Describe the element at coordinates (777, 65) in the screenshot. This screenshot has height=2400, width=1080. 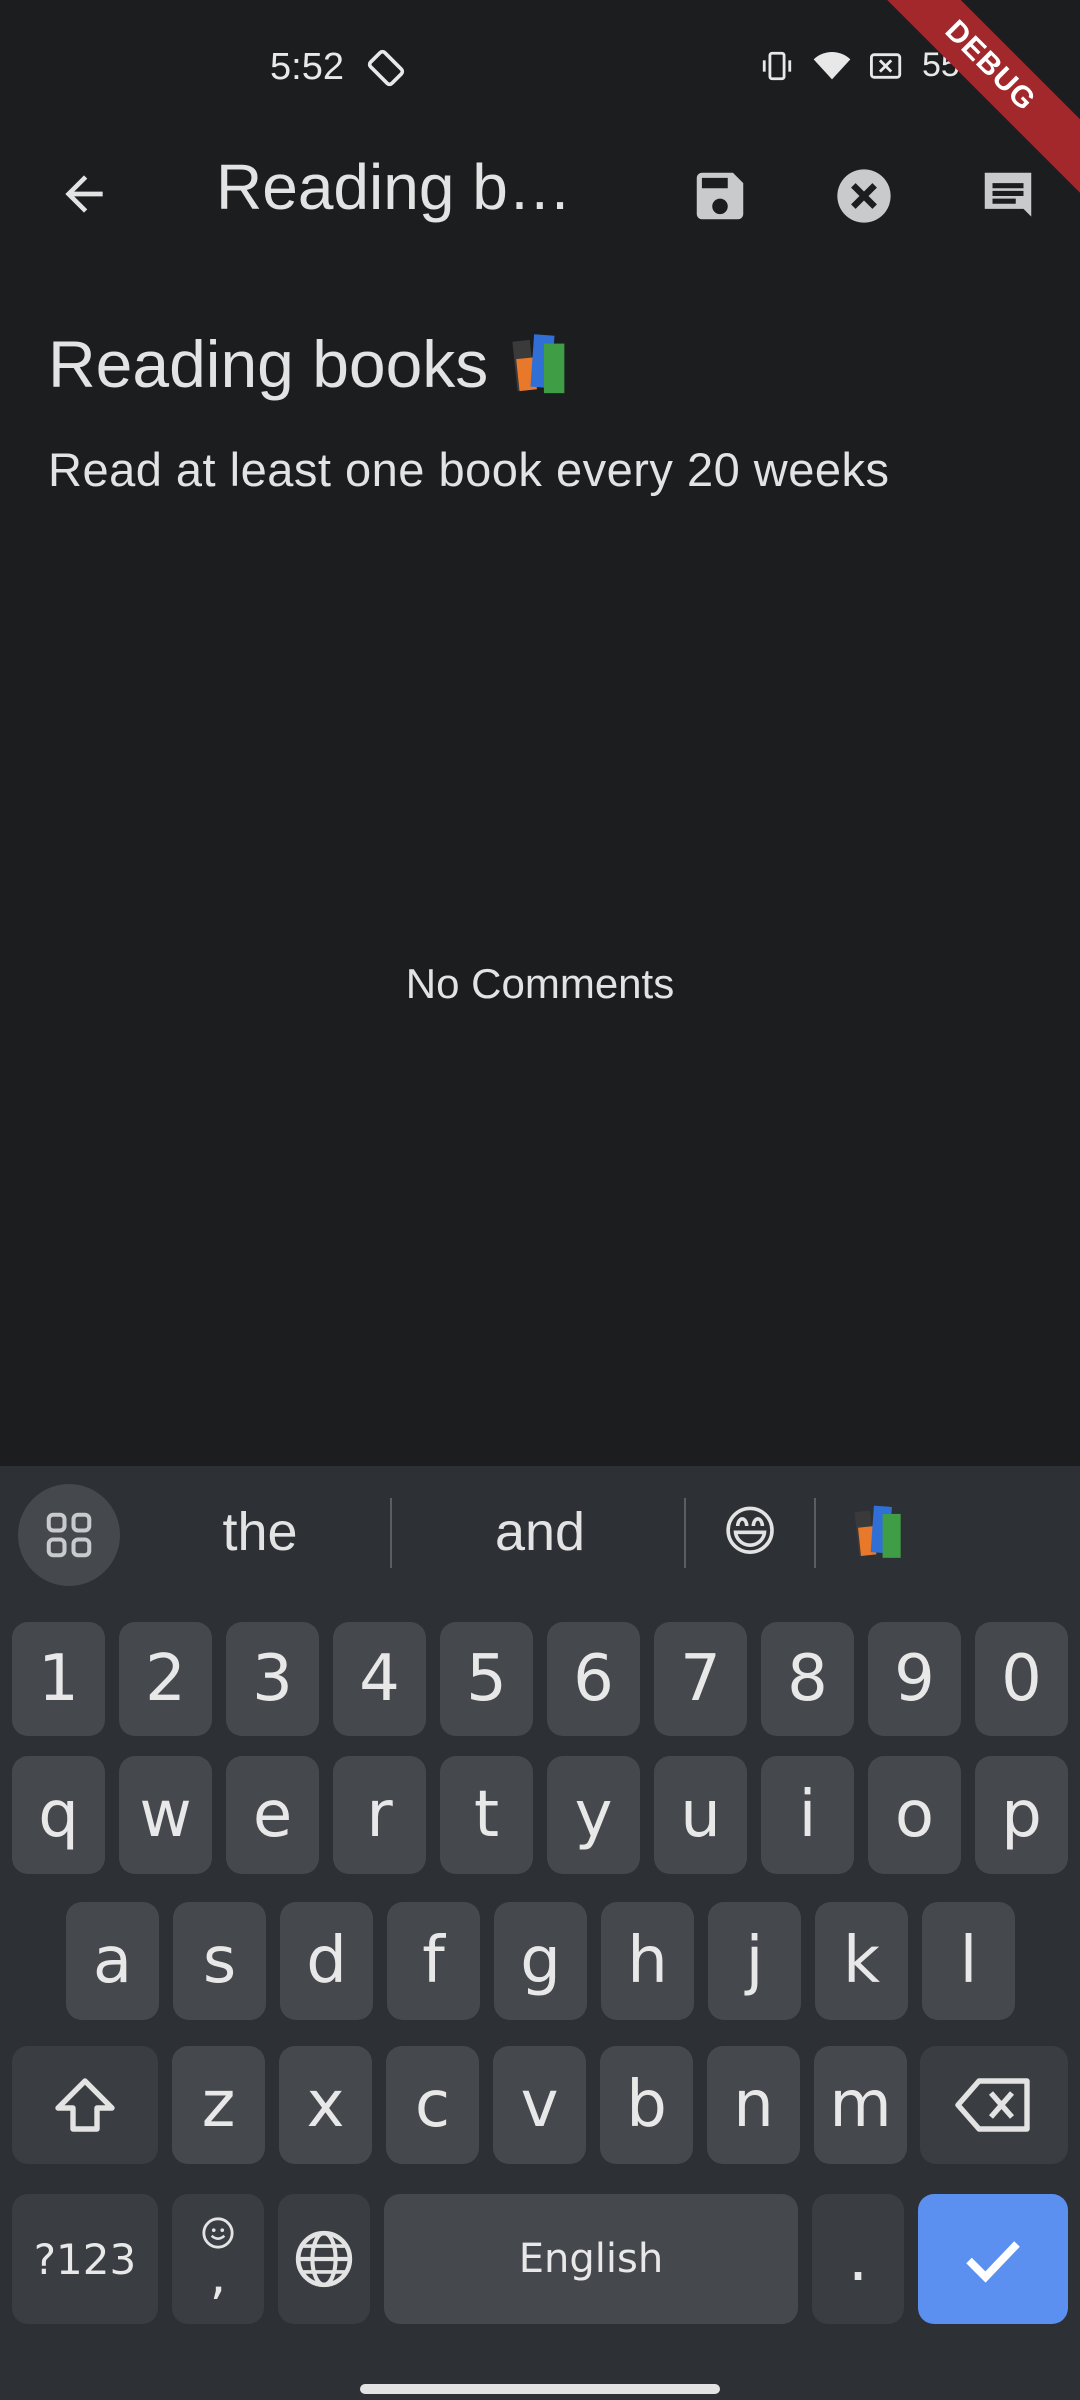
I see `vibrate-icon` at that location.